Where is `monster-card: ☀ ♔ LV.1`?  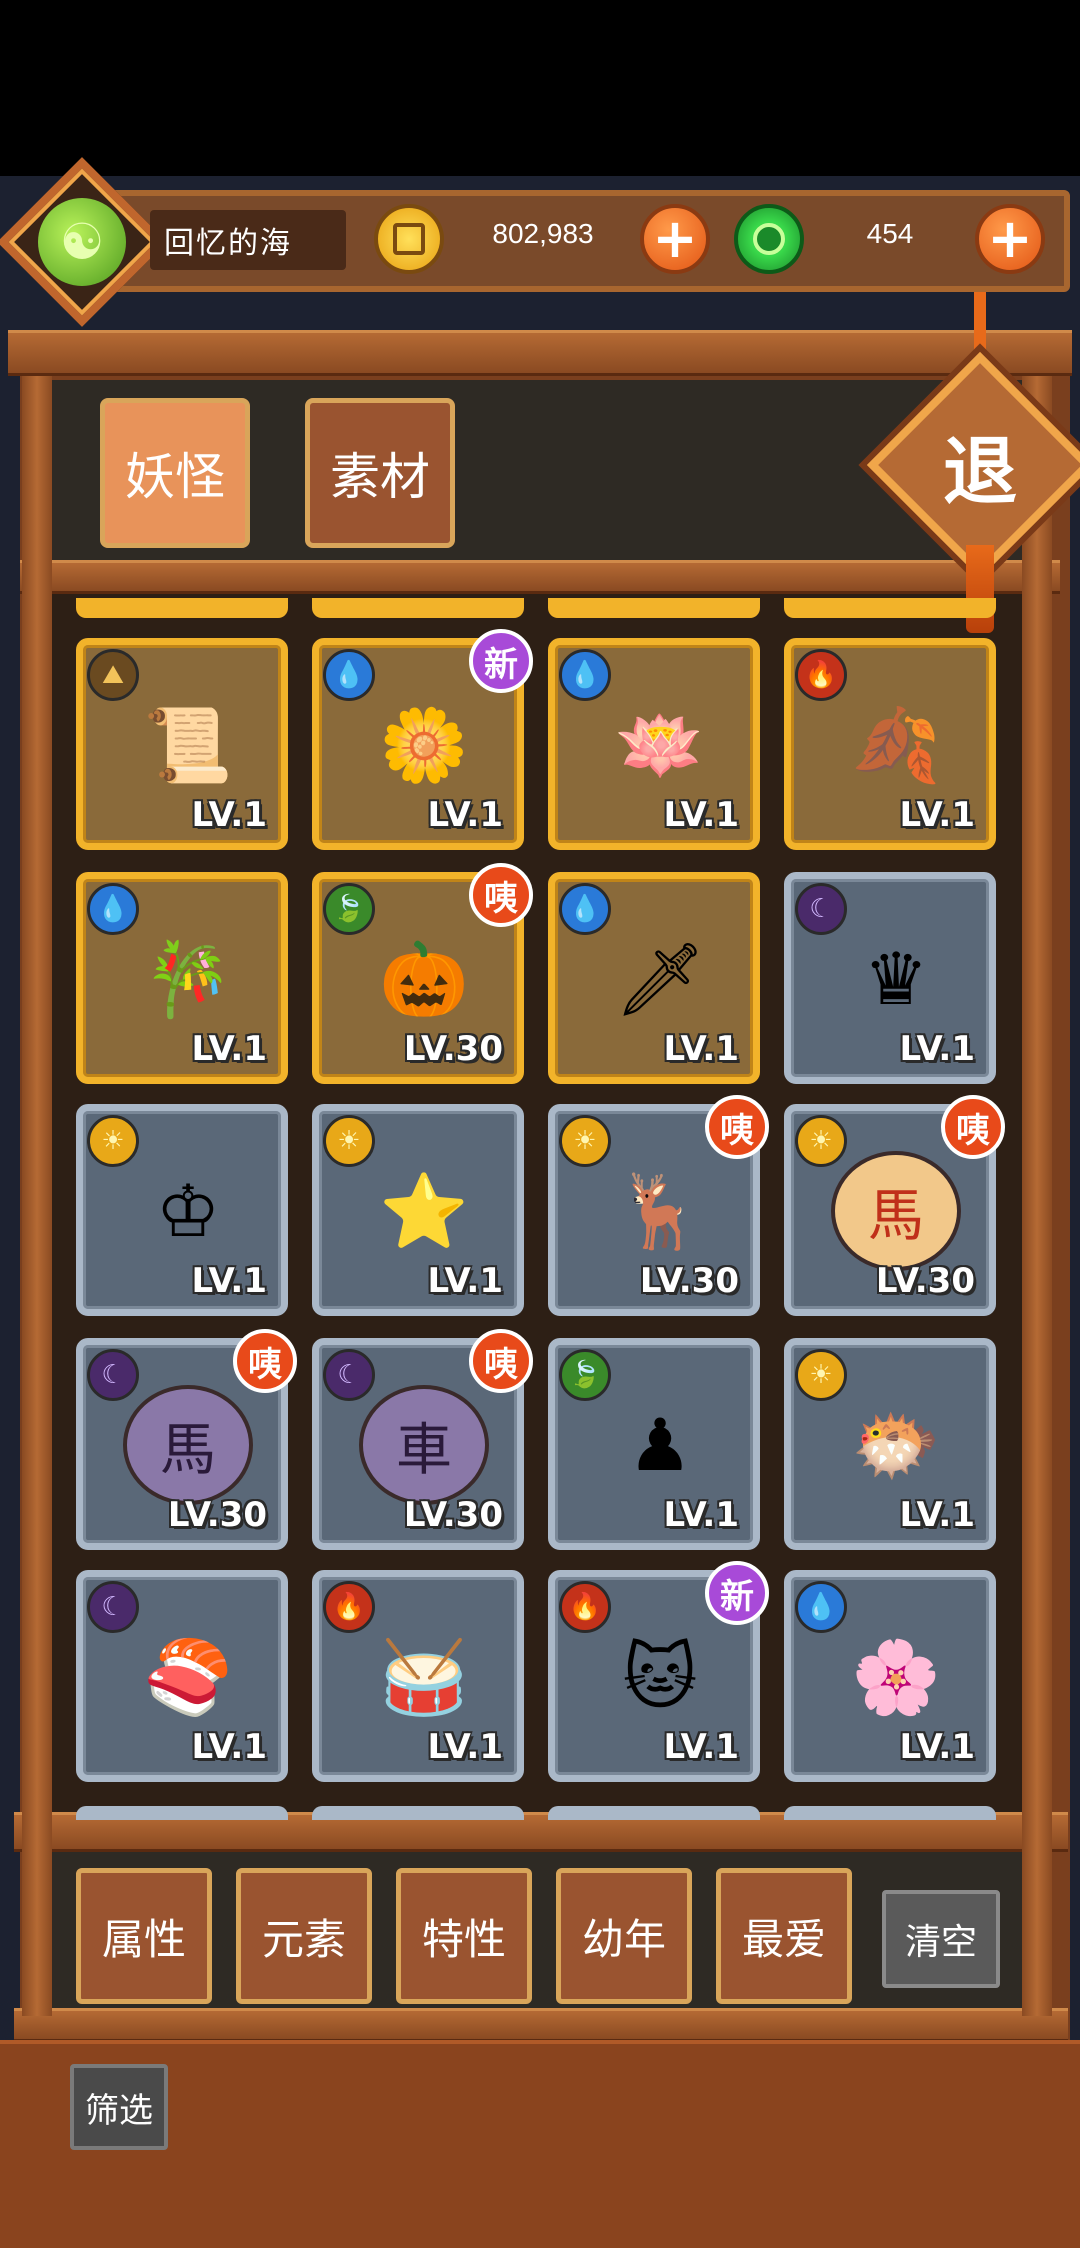 monster-card: ☀ ♔ LV.1 is located at coordinates (182, 1210).